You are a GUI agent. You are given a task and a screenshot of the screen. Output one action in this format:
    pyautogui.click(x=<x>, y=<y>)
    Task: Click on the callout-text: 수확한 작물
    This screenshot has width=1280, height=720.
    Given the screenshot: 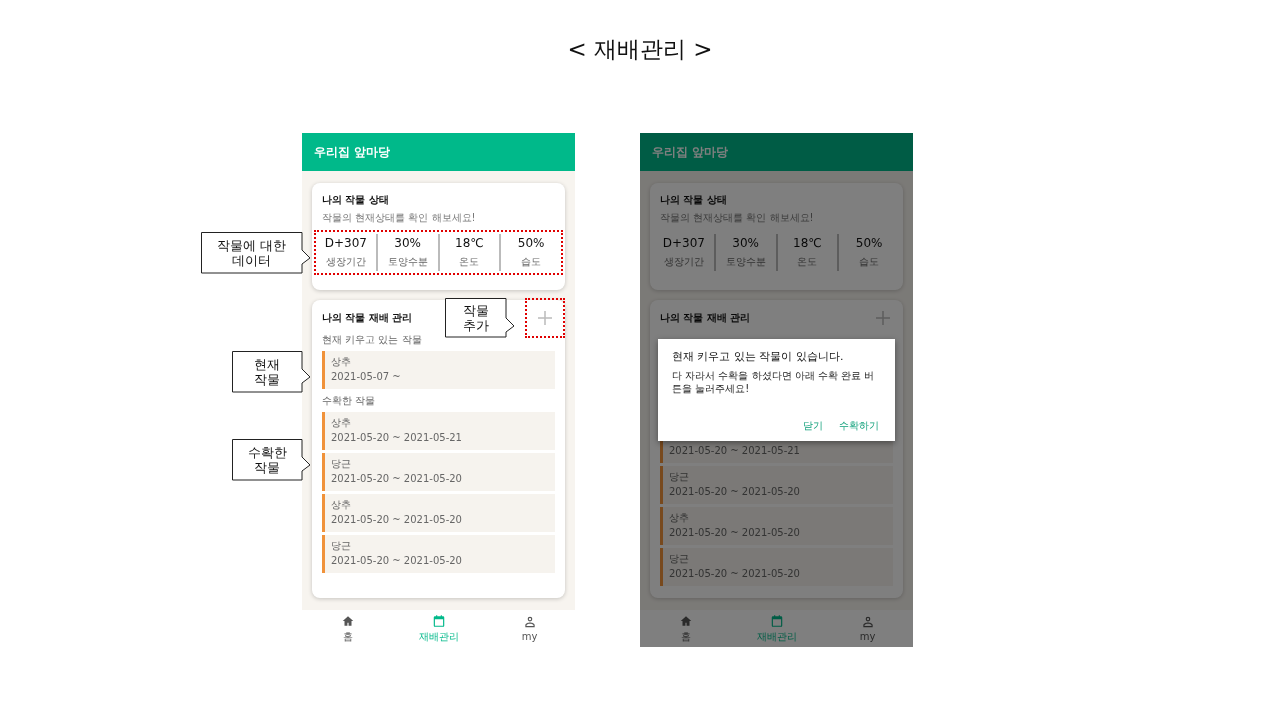 What is the action you would take?
    pyautogui.click(x=267, y=459)
    